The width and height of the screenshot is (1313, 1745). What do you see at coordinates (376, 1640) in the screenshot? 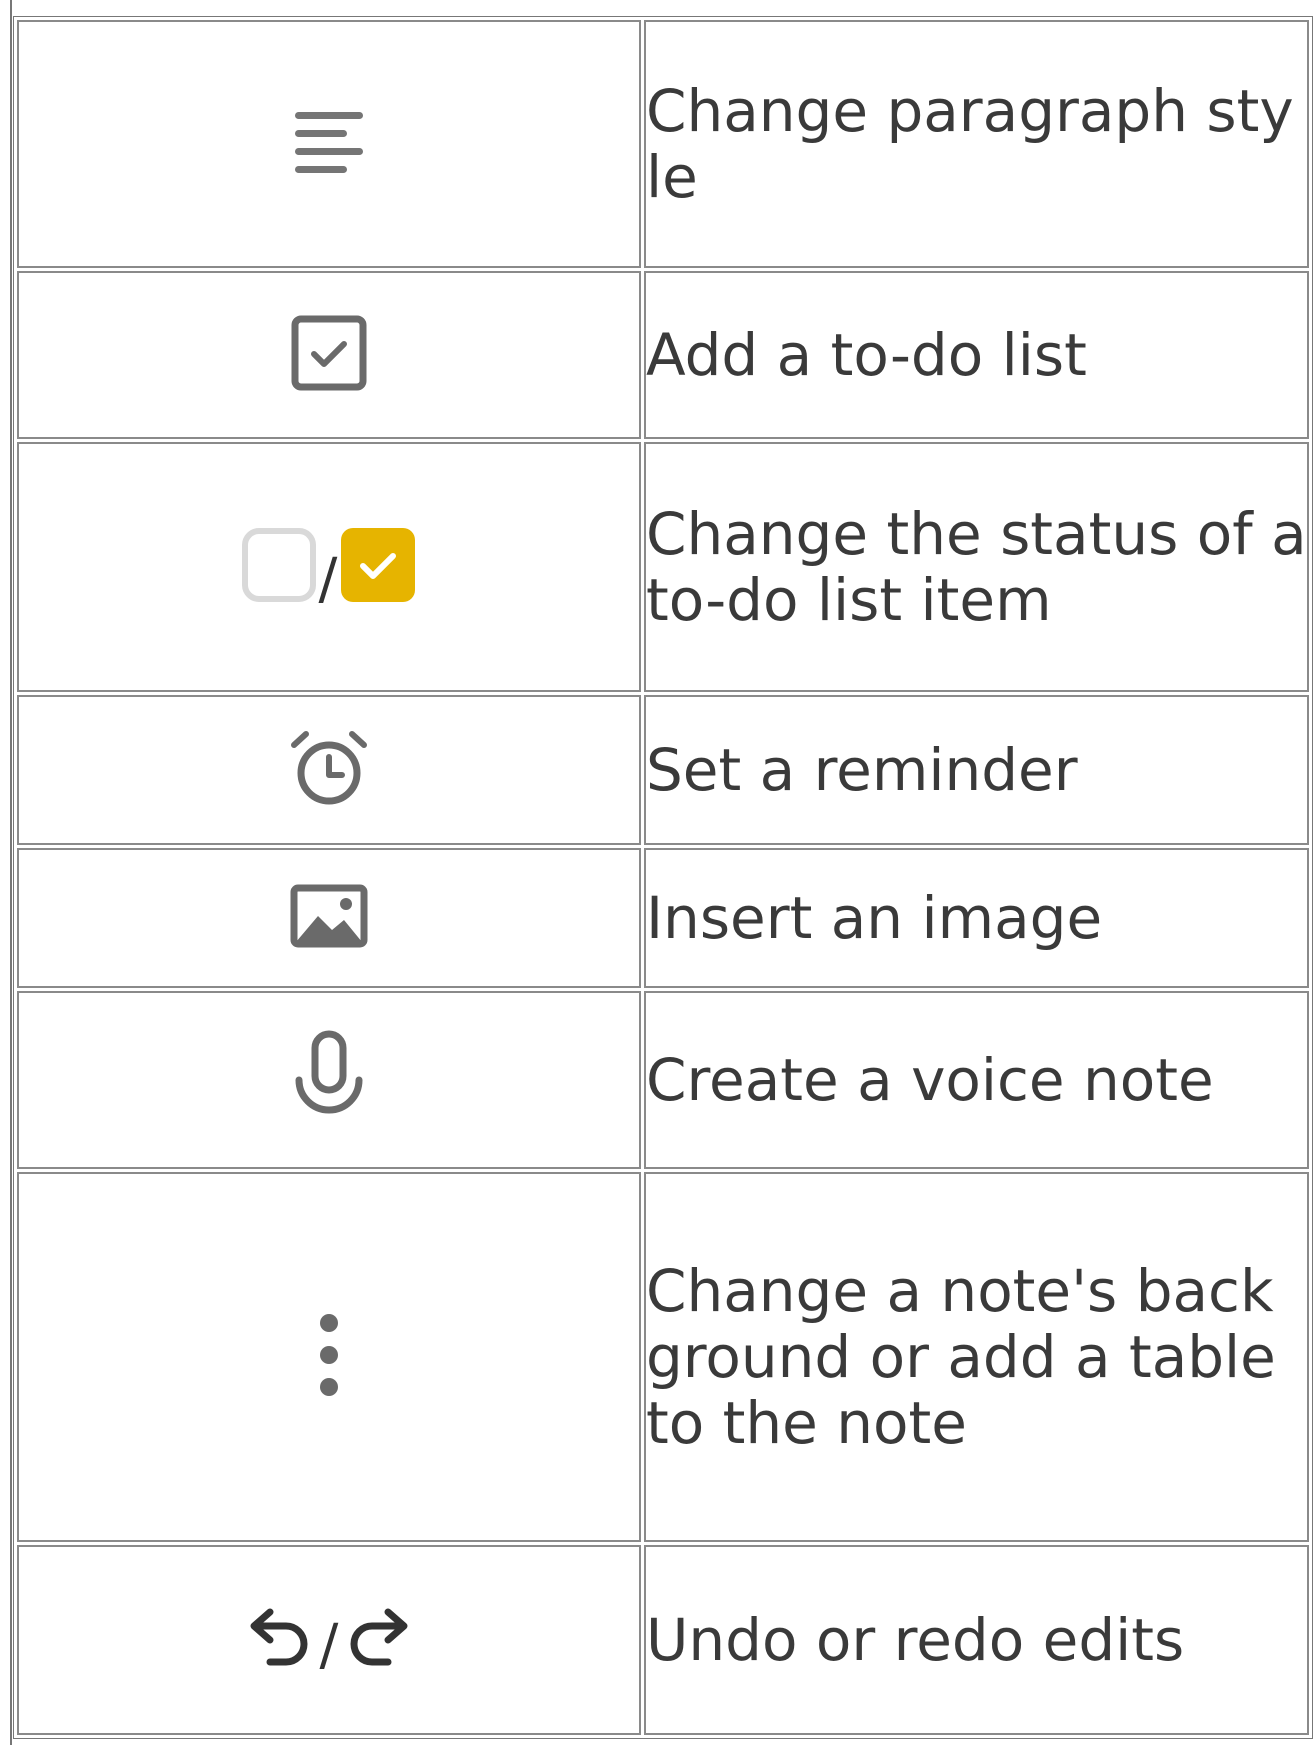
I see `redo-icon` at bounding box center [376, 1640].